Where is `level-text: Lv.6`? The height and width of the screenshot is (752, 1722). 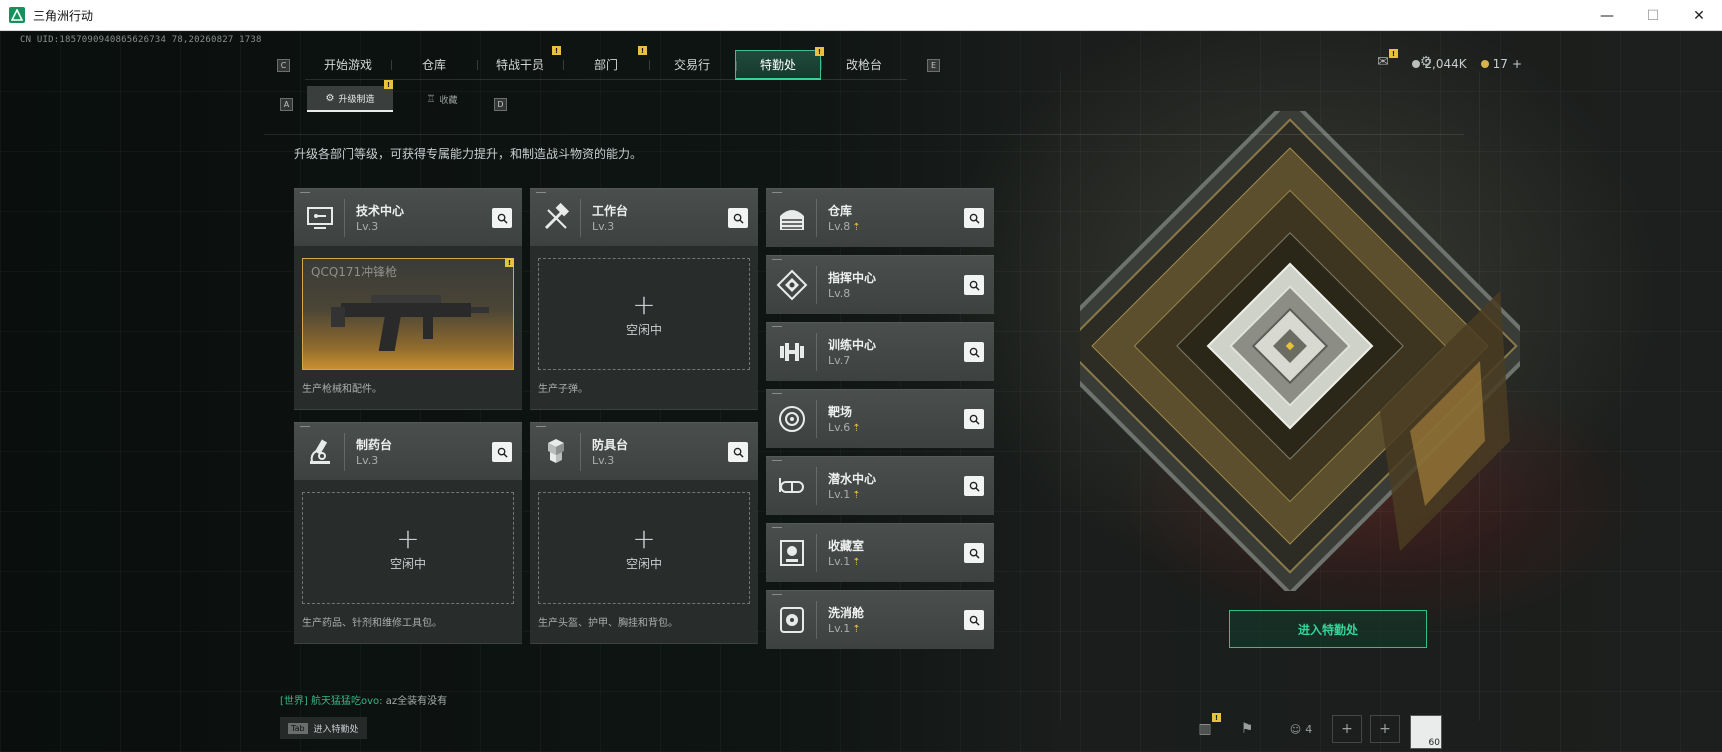 level-text: Lv.6 is located at coordinates (839, 427).